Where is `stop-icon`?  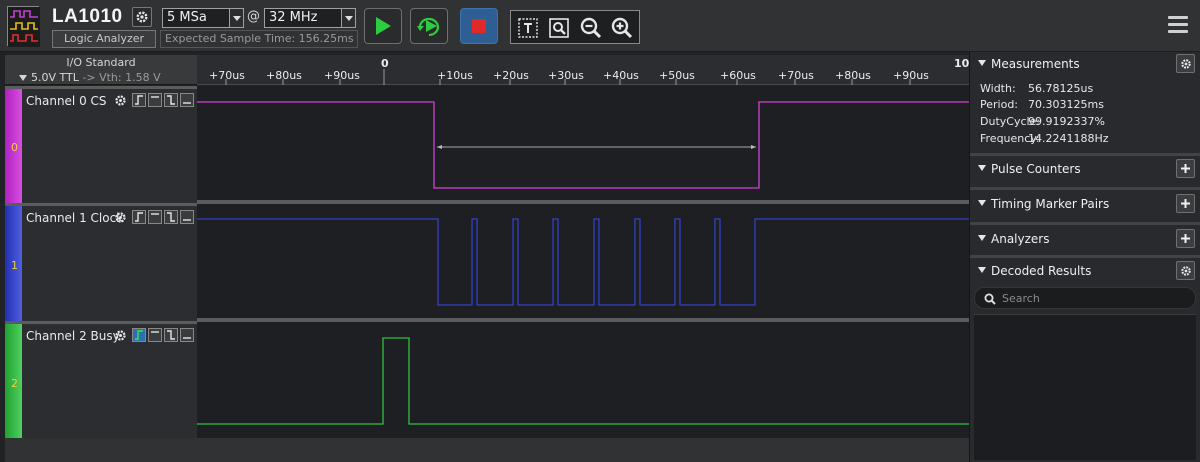 stop-icon is located at coordinates (479, 26).